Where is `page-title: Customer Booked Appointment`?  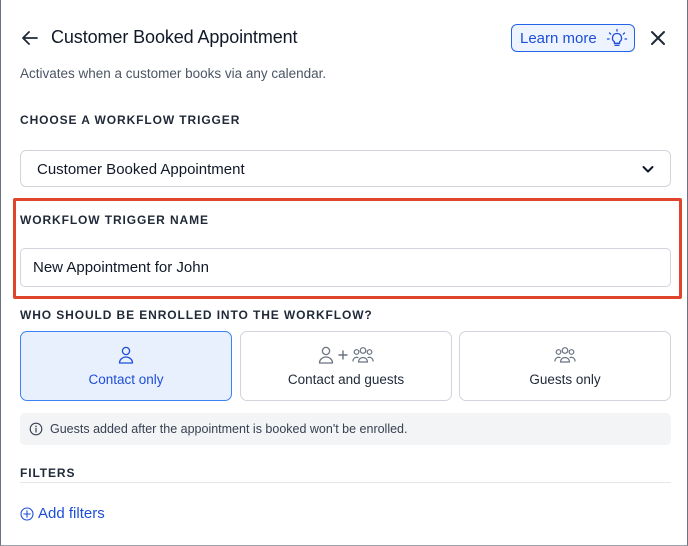 page-title: Customer Booked Appointment is located at coordinates (174, 37).